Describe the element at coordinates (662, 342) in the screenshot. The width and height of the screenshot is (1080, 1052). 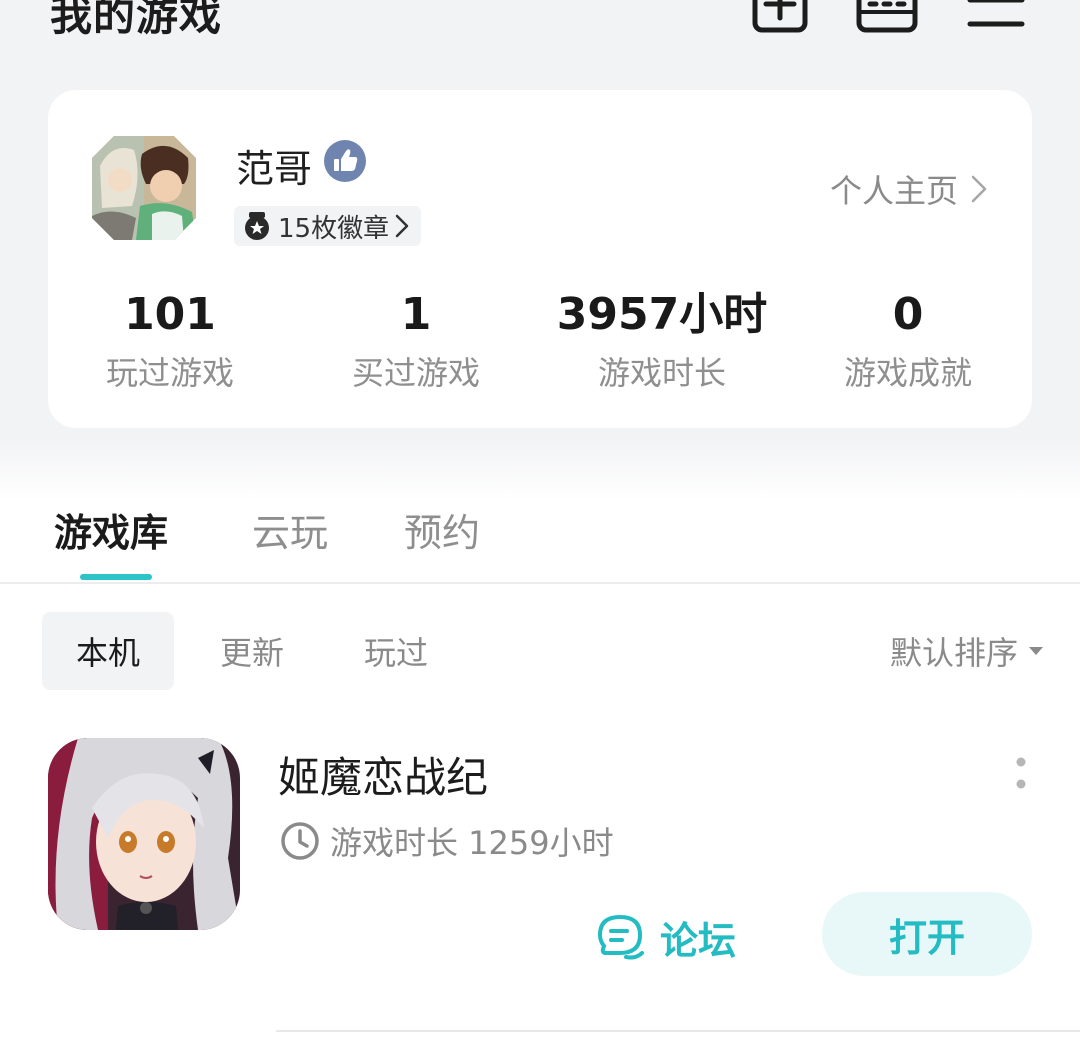
I see `stat-play-time: 3957小时 游戏时长` at that location.